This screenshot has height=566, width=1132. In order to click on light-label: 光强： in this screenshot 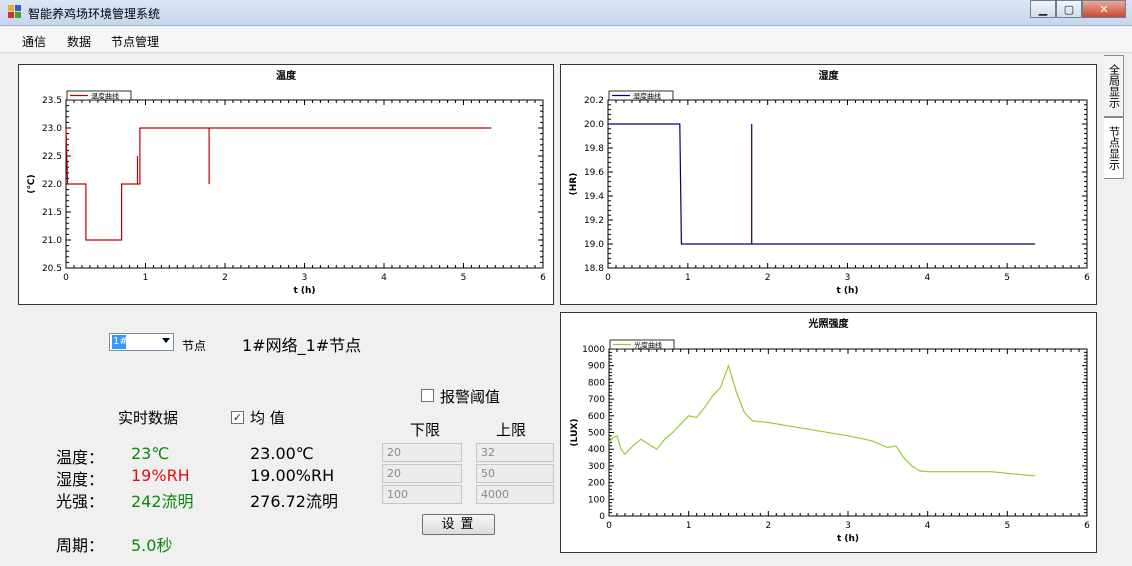, I will do `click(80, 501)`.